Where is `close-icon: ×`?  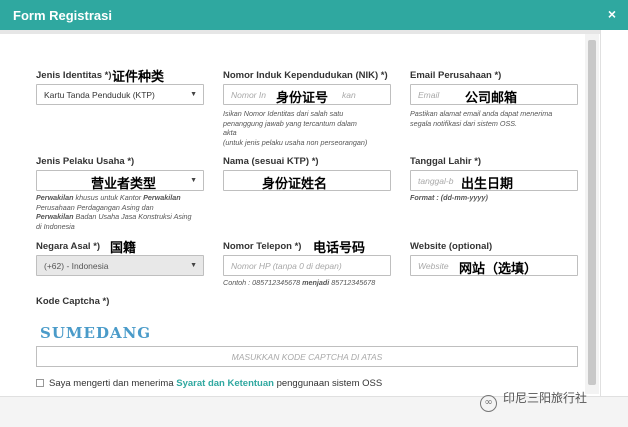 close-icon: × is located at coordinates (612, 14).